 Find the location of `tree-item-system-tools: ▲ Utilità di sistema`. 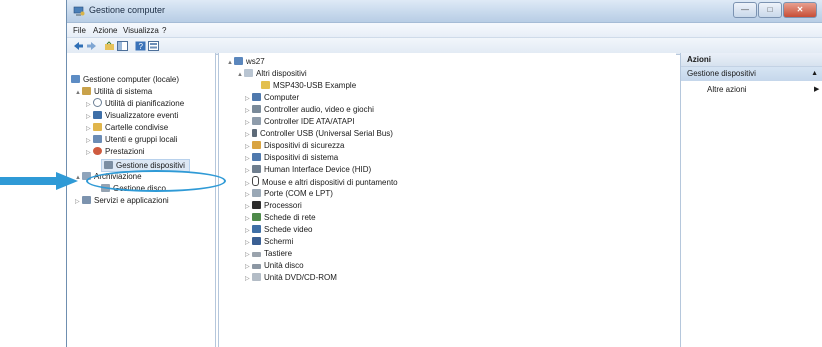

tree-item-system-tools: ▲ Utilità di sistema is located at coordinates (113, 91).